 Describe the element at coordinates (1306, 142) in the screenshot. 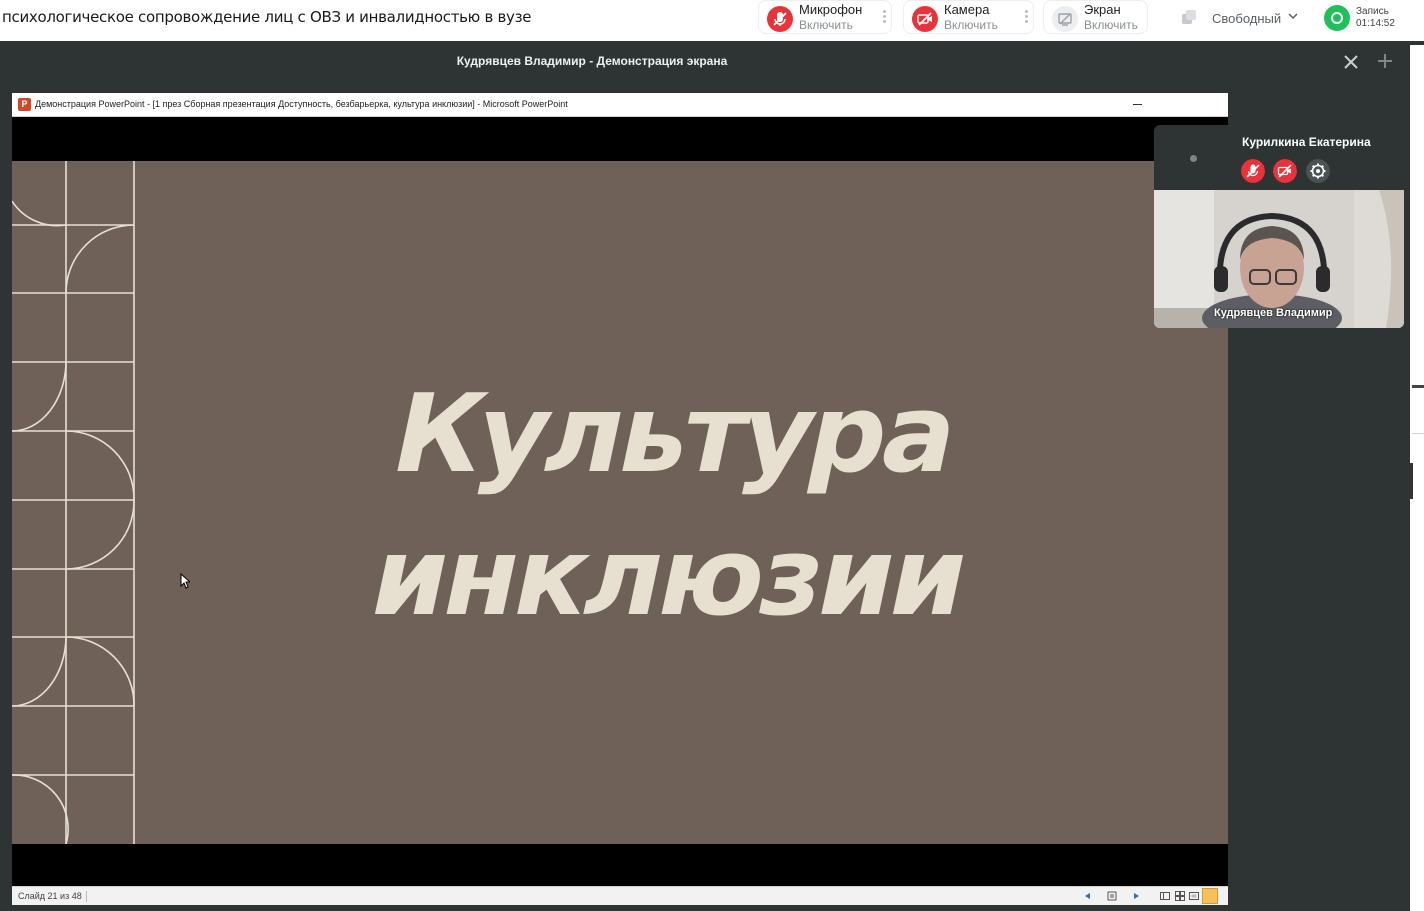

I see `self-participant-name: Курилкина Екатерина` at that location.